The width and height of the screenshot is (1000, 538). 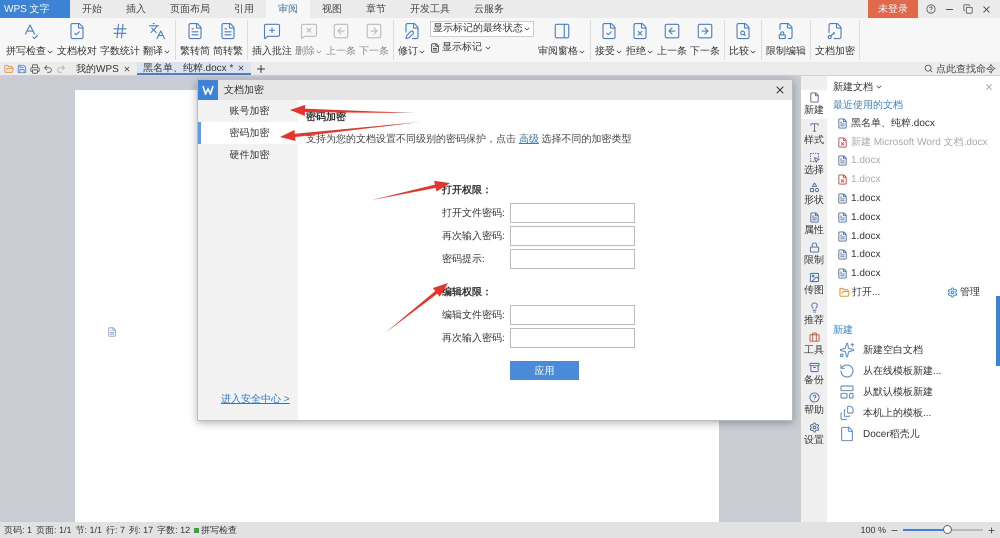 I want to click on ribbon-button: 拼写检查, so click(x=30, y=40).